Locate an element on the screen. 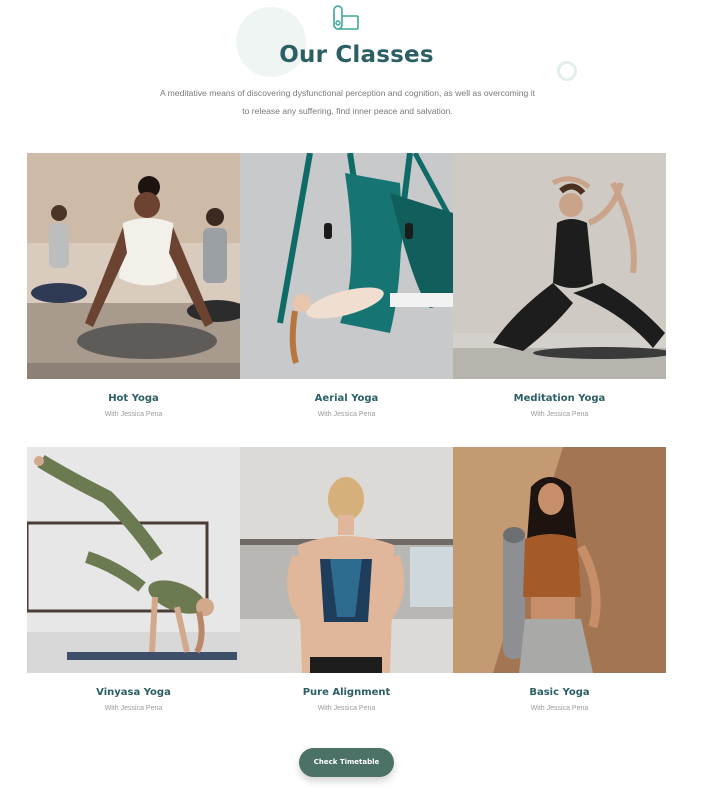 This screenshot has height=790, width=713. class-name: Meditation Yoga is located at coordinates (559, 400).